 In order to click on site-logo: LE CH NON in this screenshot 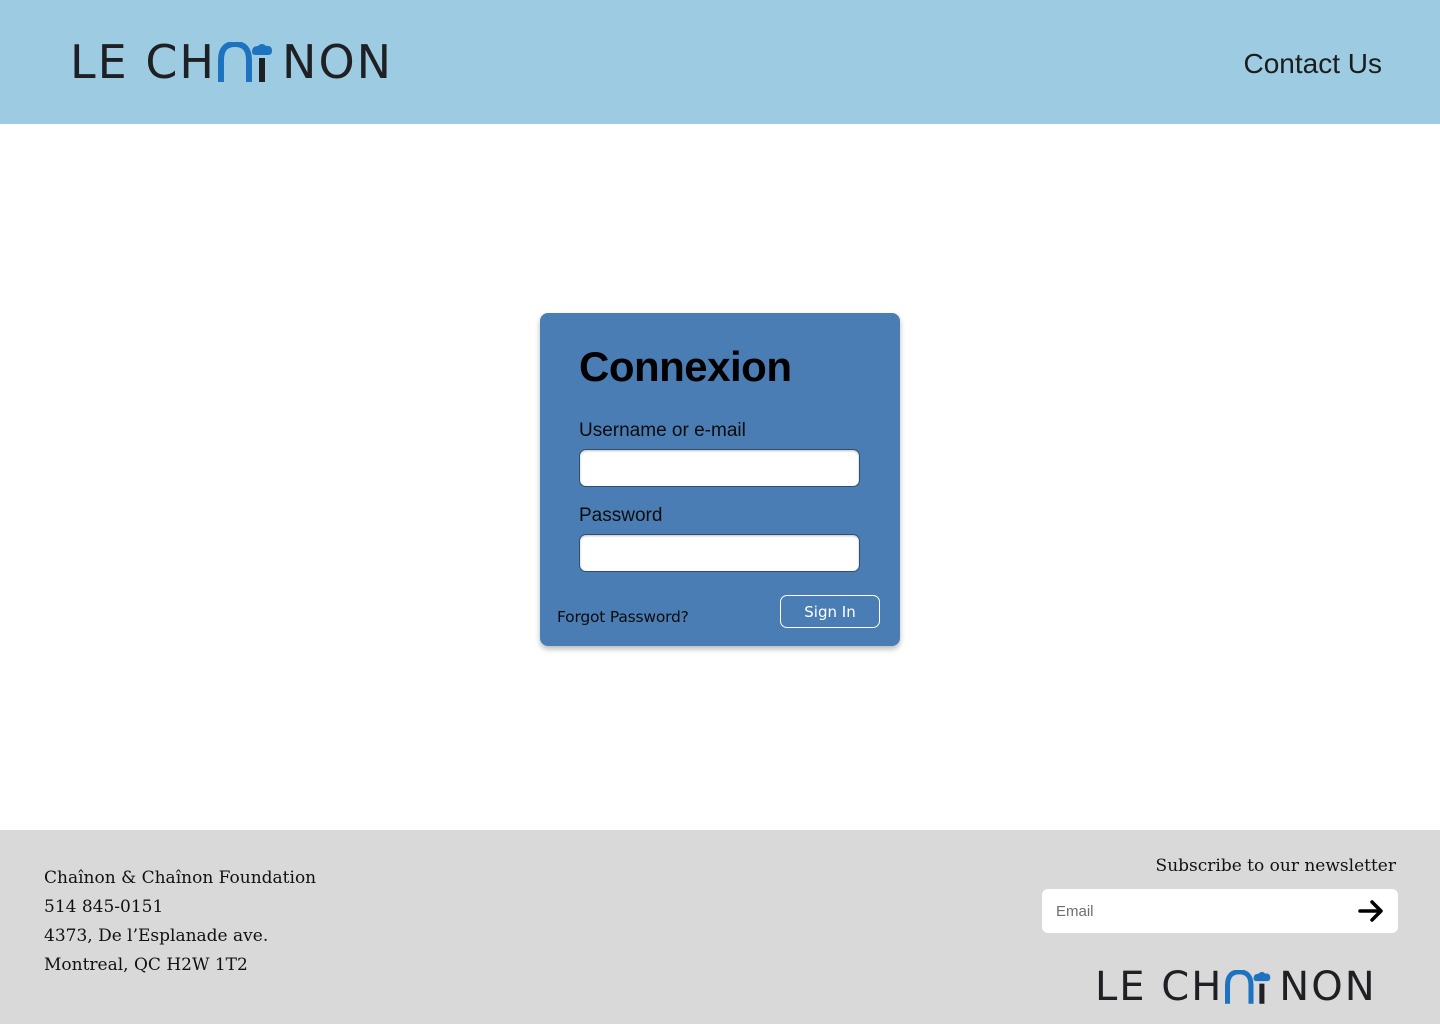, I will do `click(232, 62)`.